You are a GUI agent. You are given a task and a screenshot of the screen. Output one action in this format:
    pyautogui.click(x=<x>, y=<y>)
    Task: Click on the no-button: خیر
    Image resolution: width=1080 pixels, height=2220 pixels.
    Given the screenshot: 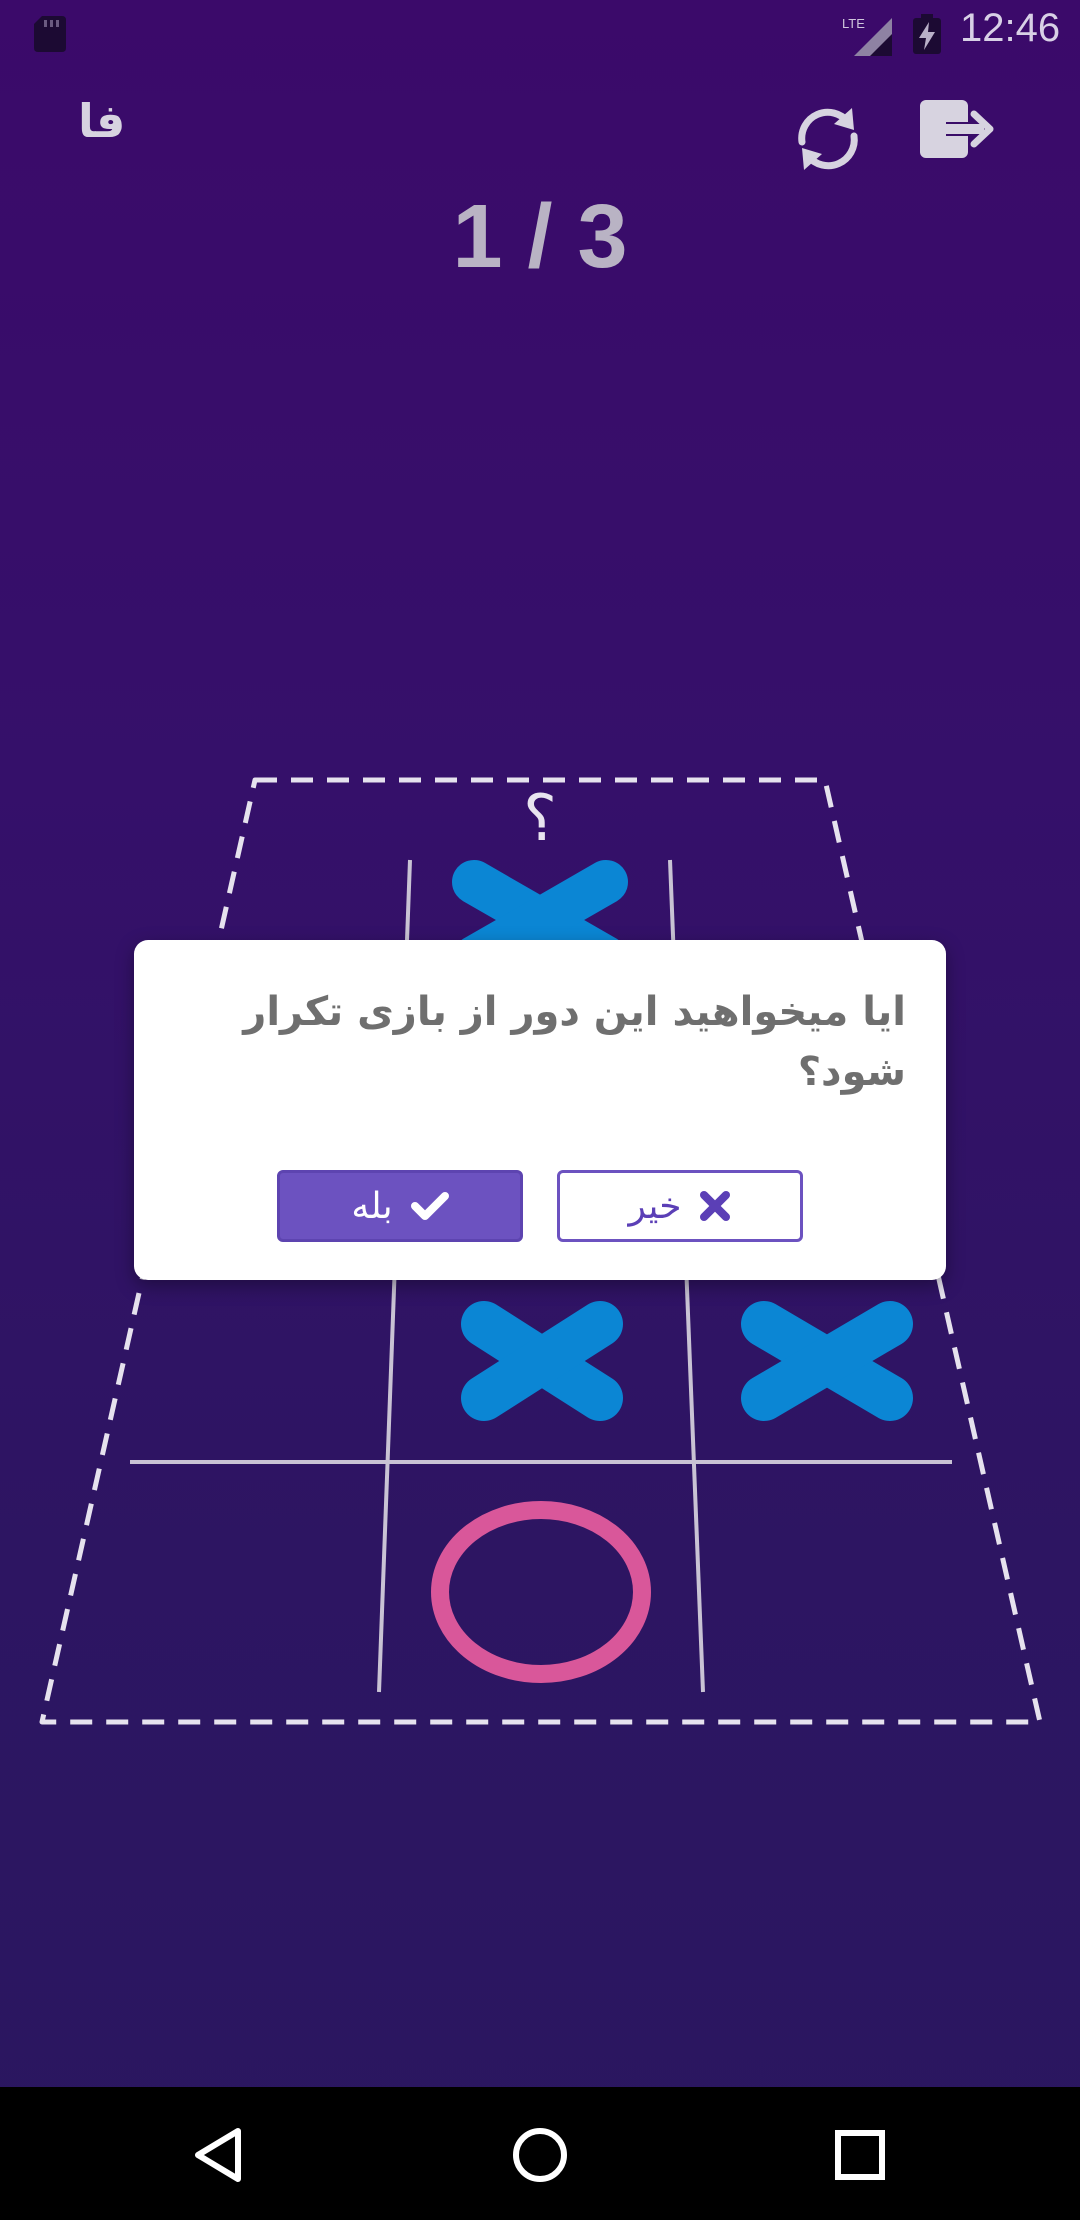 What is the action you would take?
    pyautogui.click(x=680, y=1206)
    